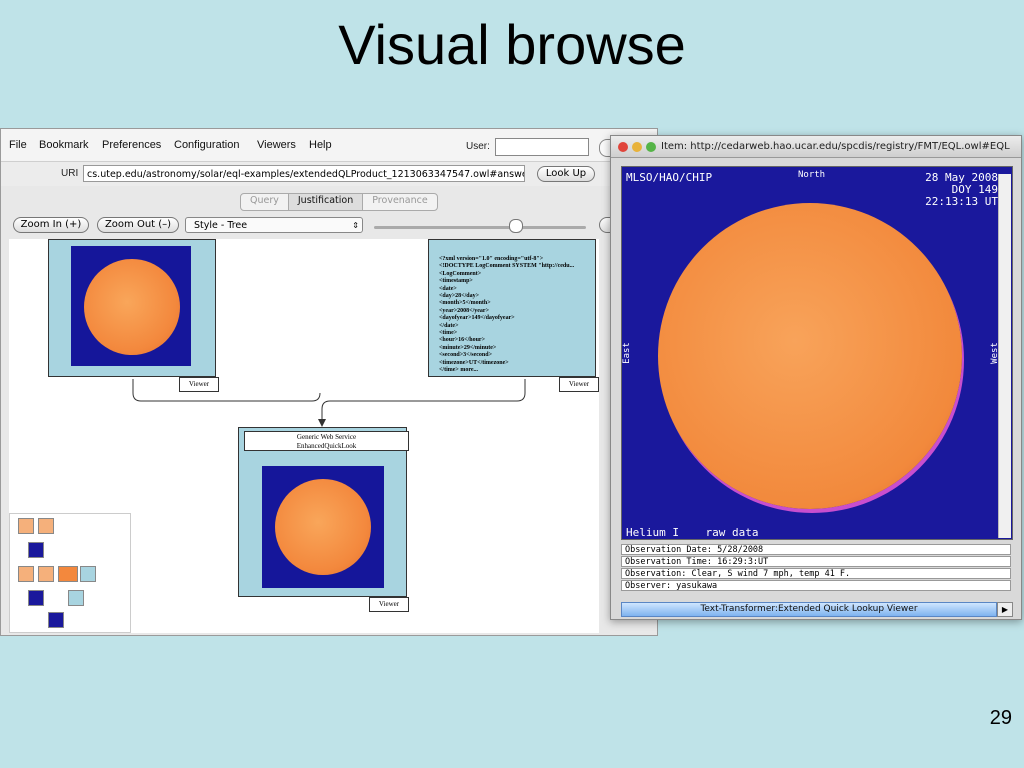 The image size is (1024, 768). Describe the element at coordinates (816, 585) in the screenshot. I see `observer-name: Observer: yasukawa` at that location.